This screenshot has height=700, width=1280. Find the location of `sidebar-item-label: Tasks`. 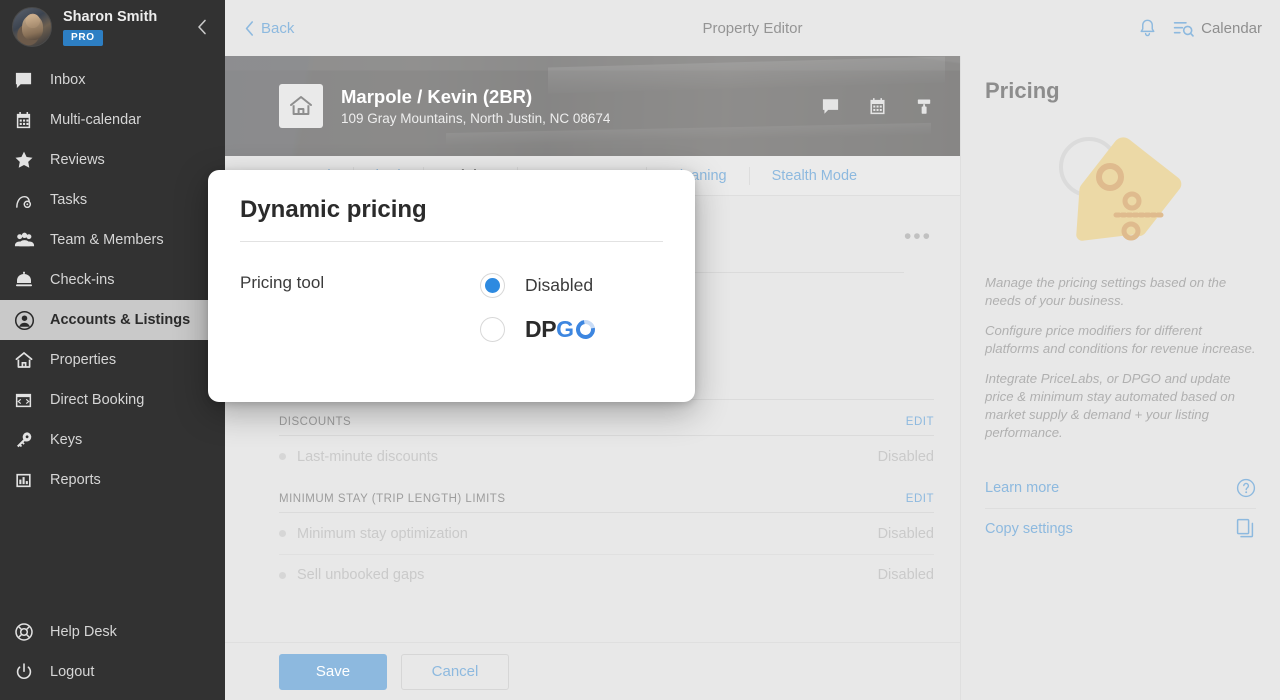

sidebar-item-label: Tasks is located at coordinates (69, 200).